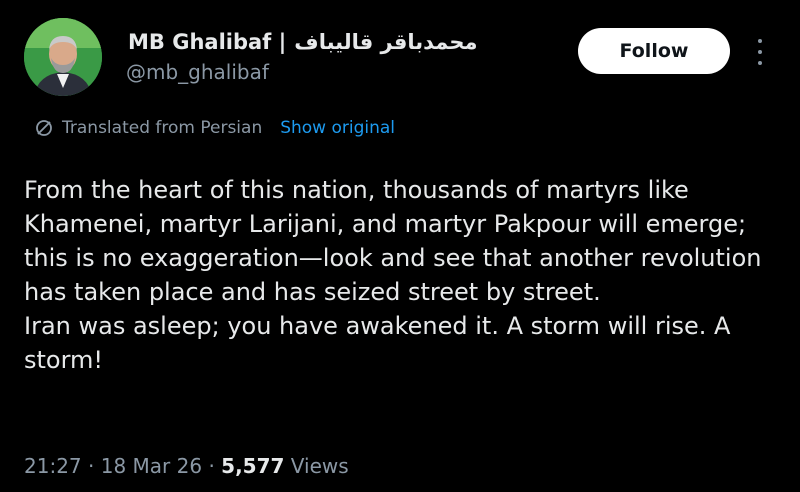 The width and height of the screenshot is (800, 492). Describe the element at coordinates (53, 466) in the screenshot. I see `post-time: 21:27` at that location.